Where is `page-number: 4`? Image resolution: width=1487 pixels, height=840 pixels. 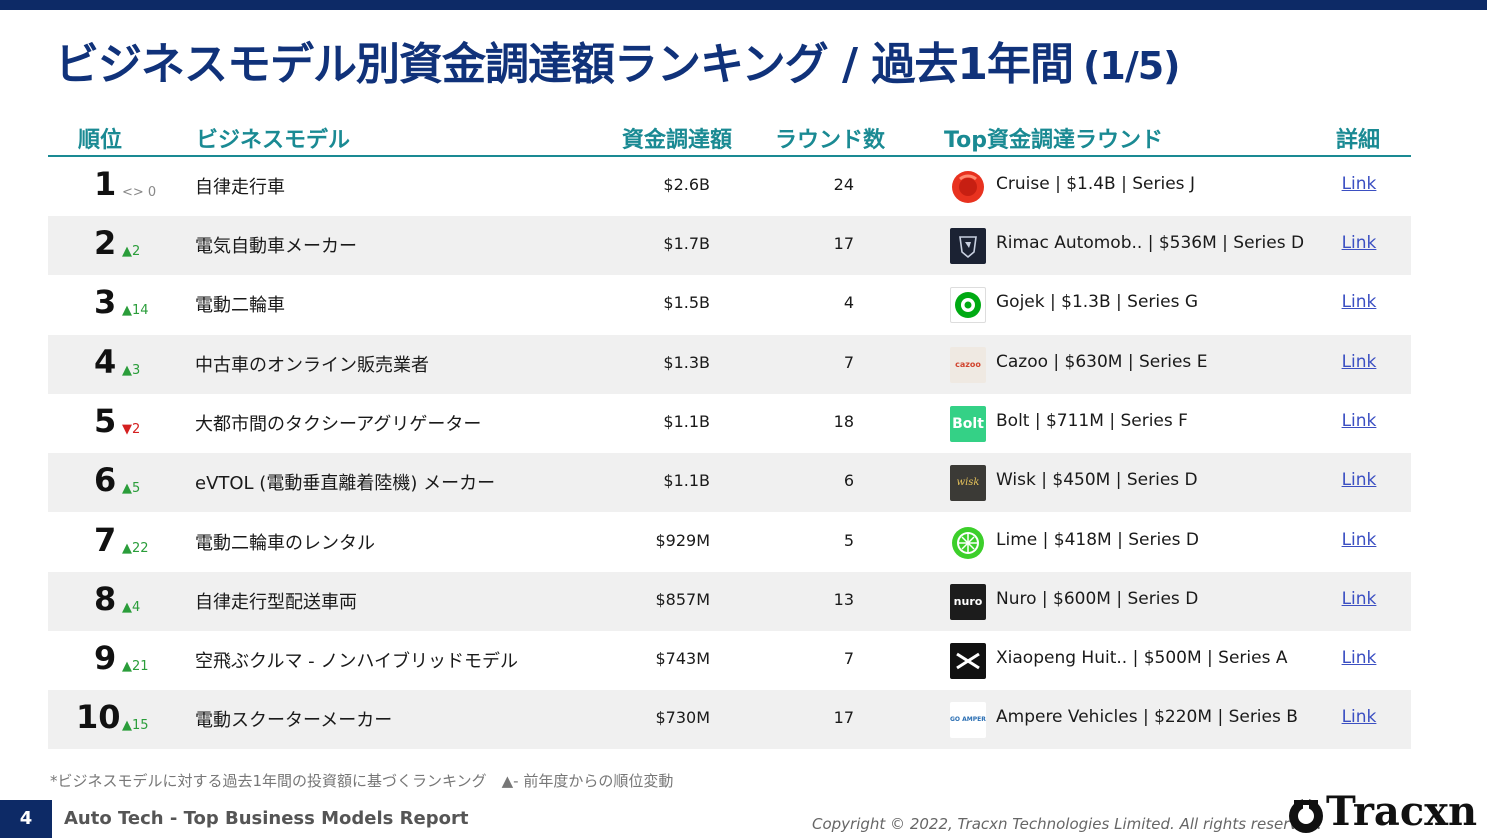 page-number: 4 is located at coordinates (26, 819).